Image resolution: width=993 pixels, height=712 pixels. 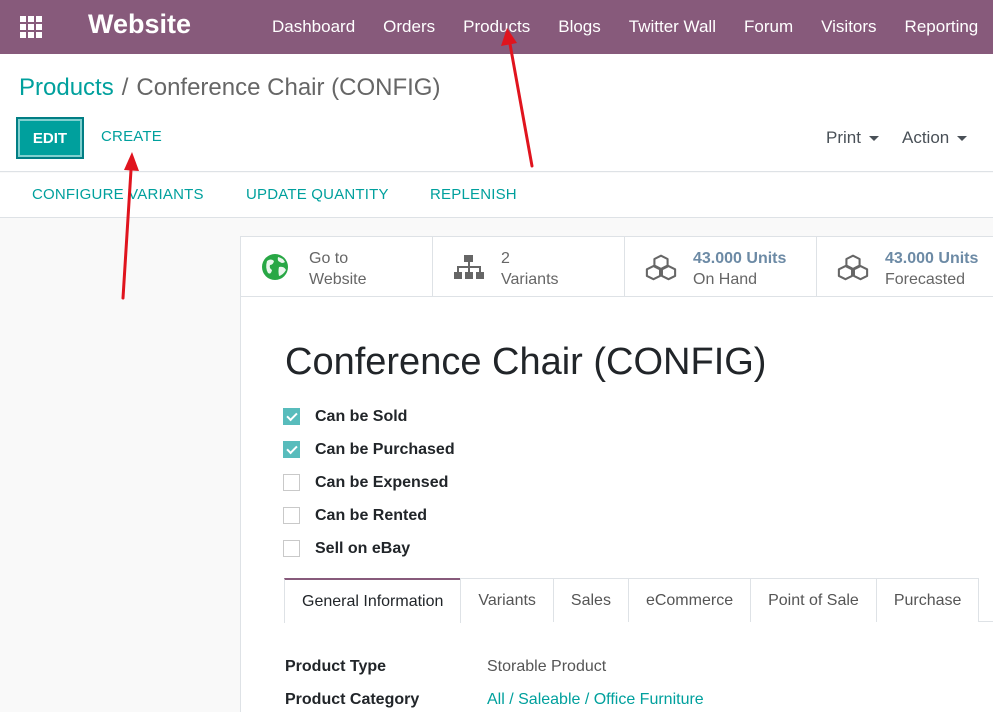 What do you see at coordinates (725, 279) in the screenshot?
I see `smart-button-line2: On Hand` at bounding box center [725, 279].